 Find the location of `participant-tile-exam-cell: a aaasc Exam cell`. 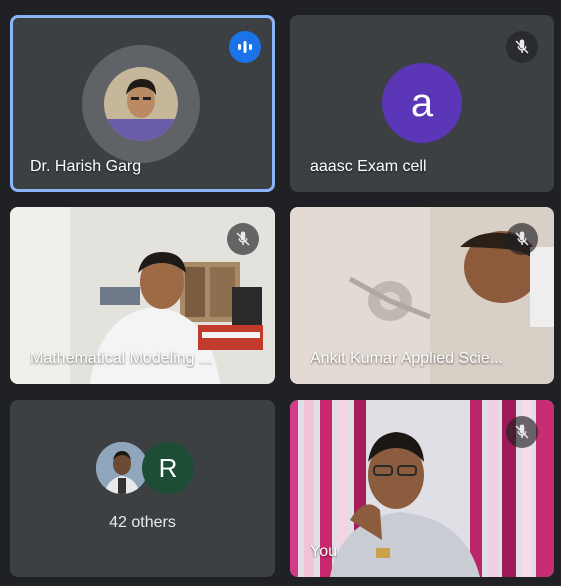

participant-tile-exam-cell: a aaasc Exam cell is located at coordinates (422, 103).